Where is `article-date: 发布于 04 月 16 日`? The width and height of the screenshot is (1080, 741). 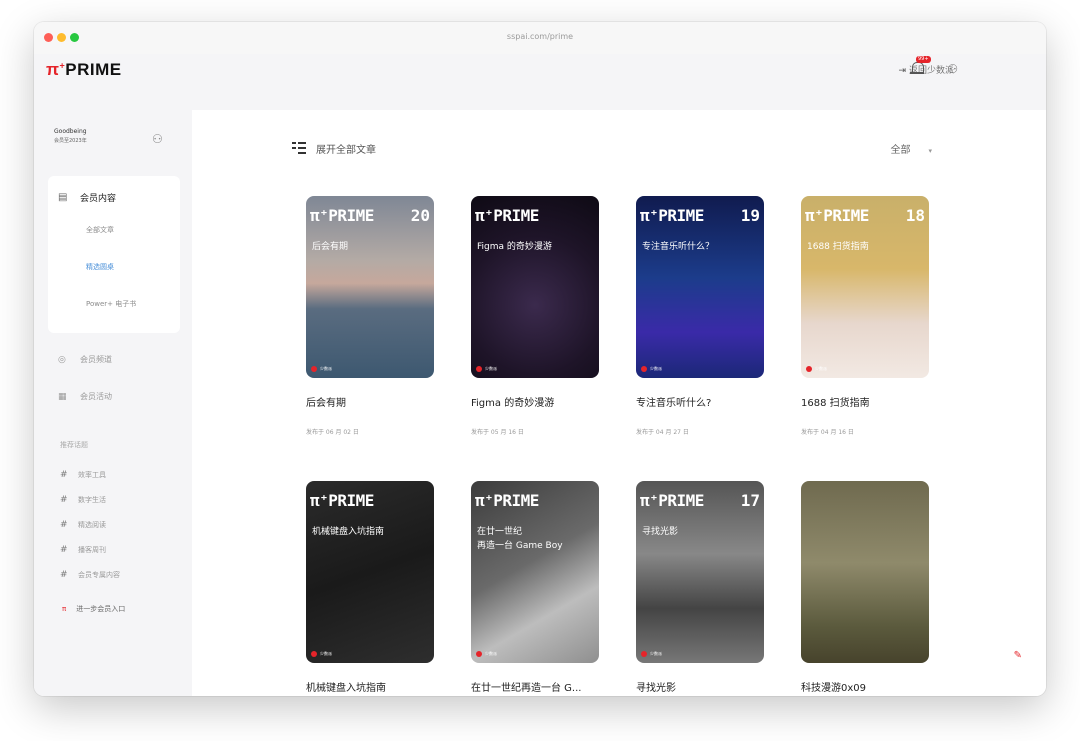
article-date: 发布于 04 月 16 日 is located at coordinates (827, 432).